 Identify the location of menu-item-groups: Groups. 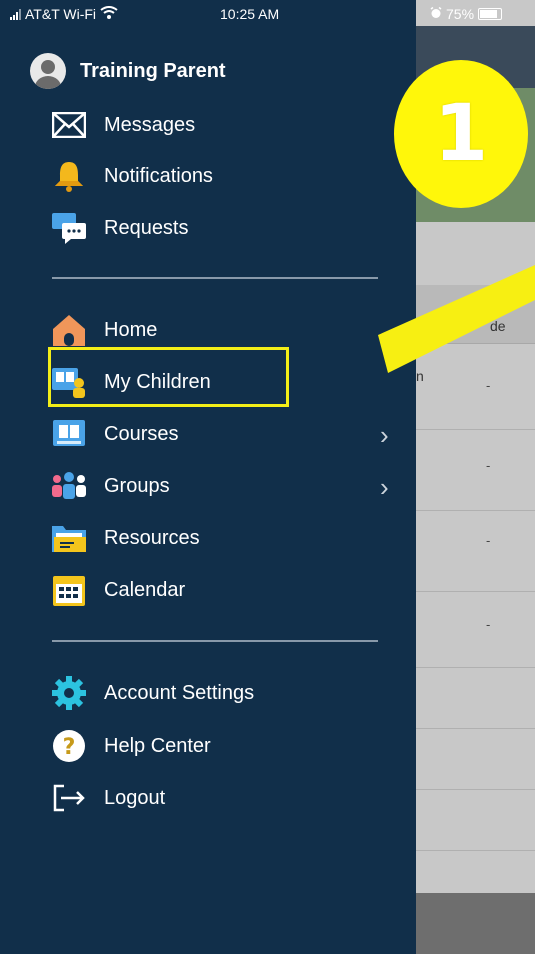
(110, 486).